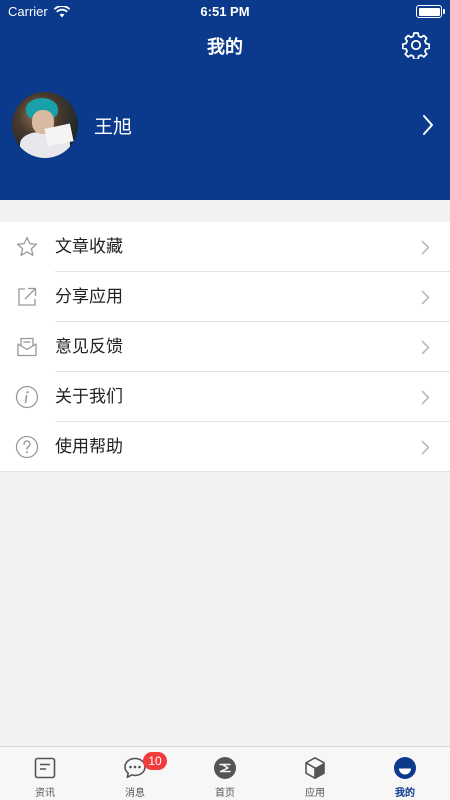  What do you see at coordinates (113, 127) in the screenshot?
I see `username: 王旭` at bounding box center [113, 127].